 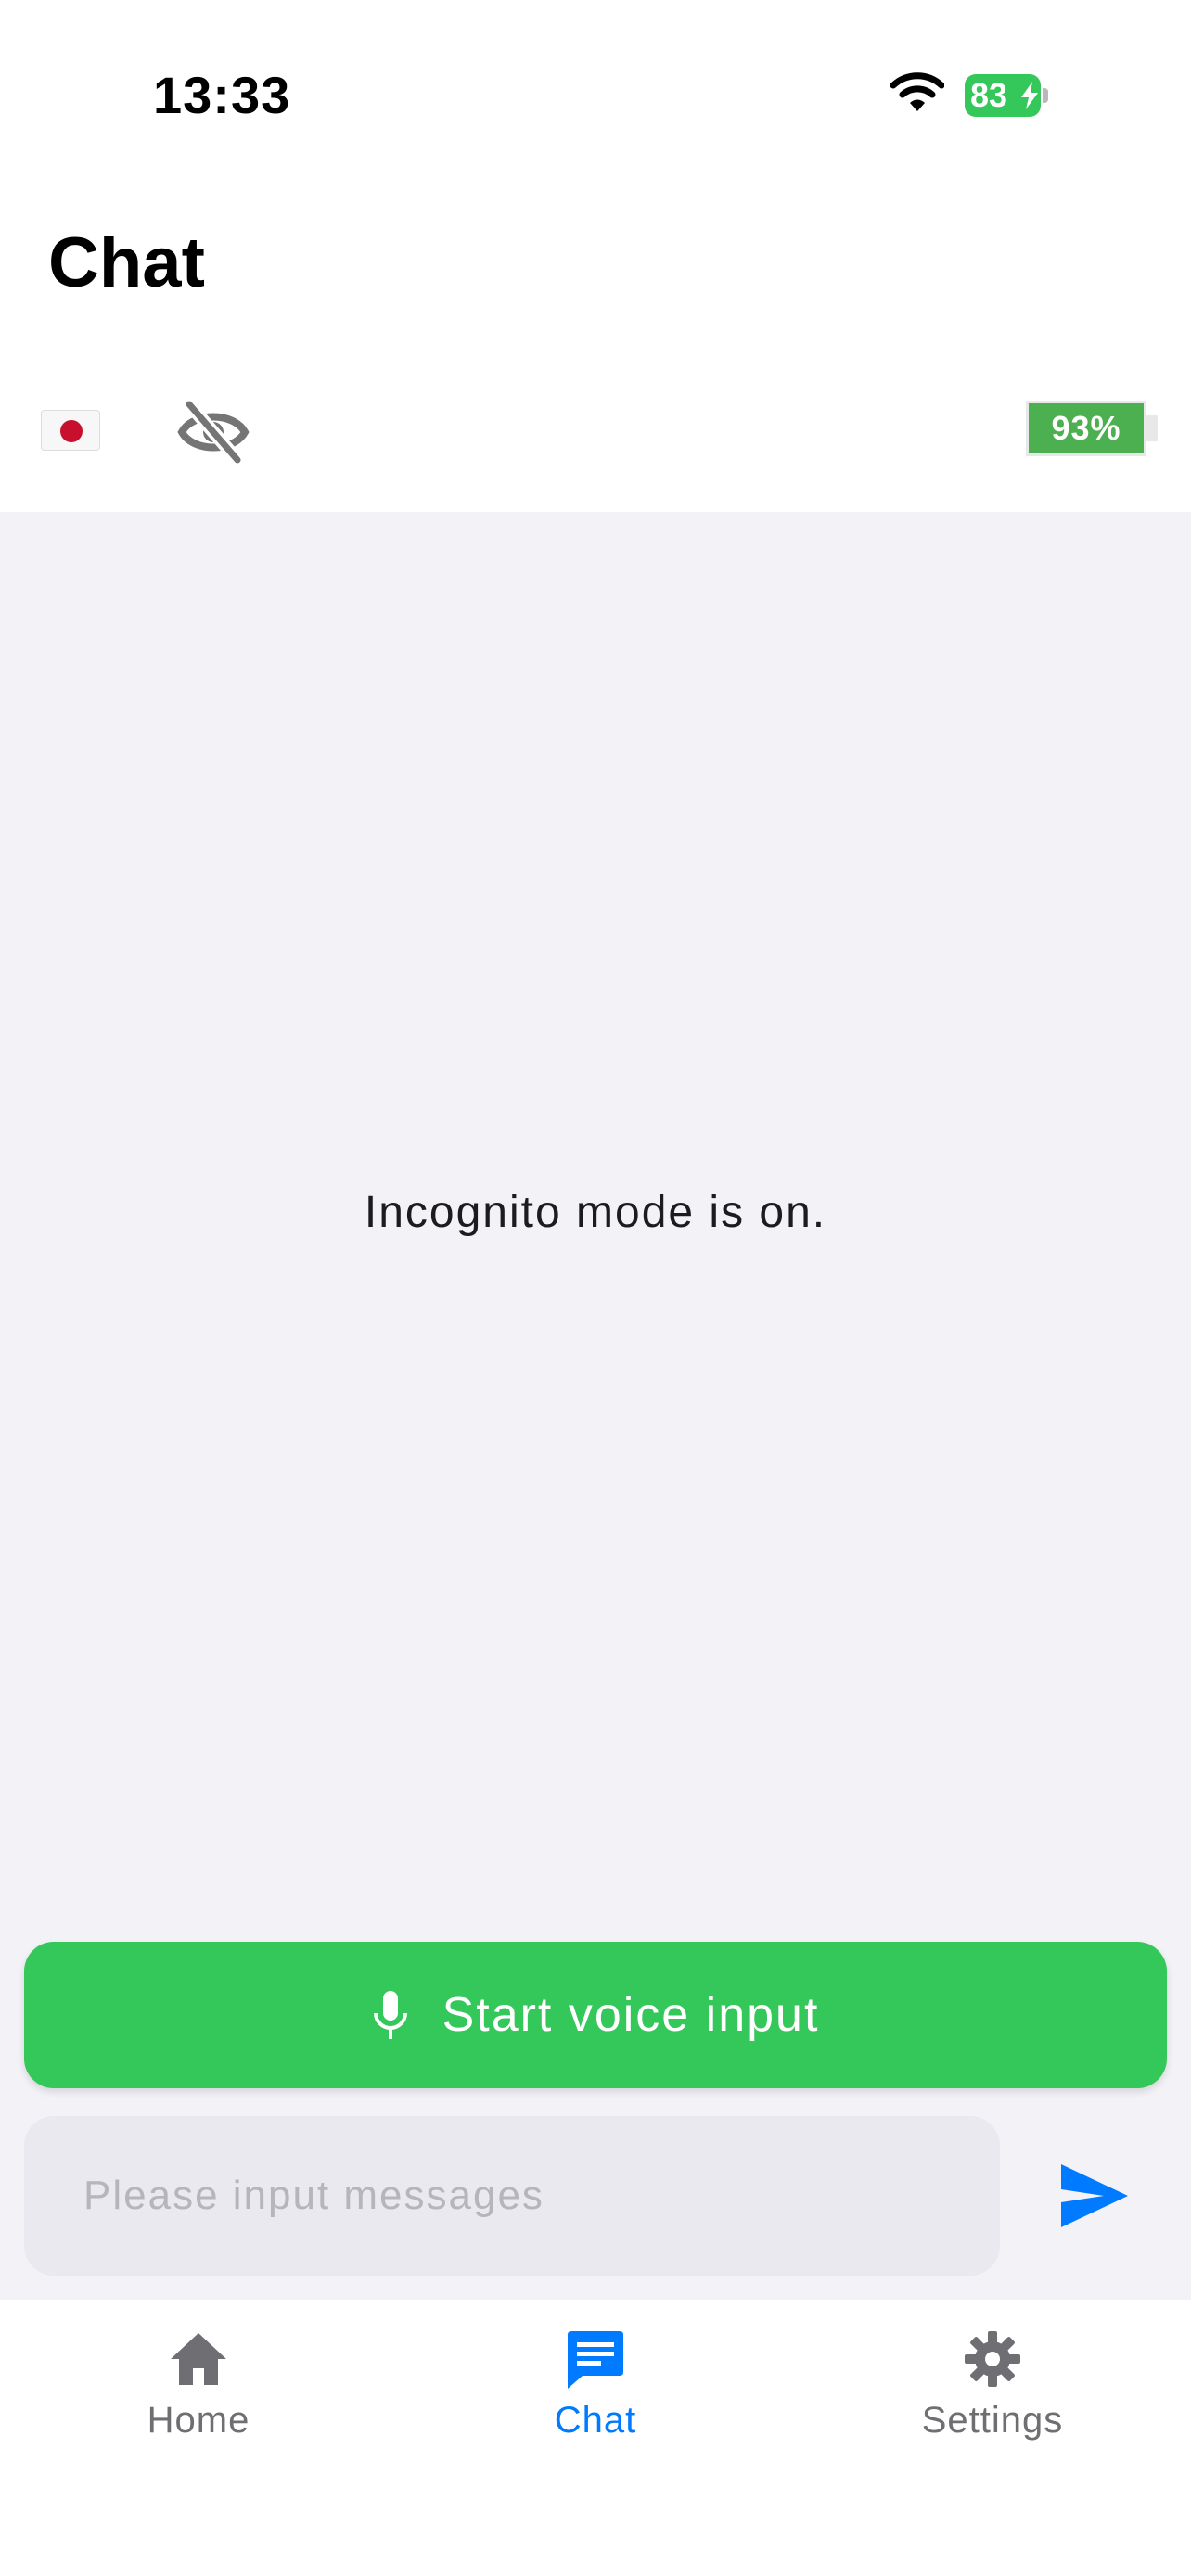 I want to click on tab-chat-label: Chat, so click(x=595, y=2420).